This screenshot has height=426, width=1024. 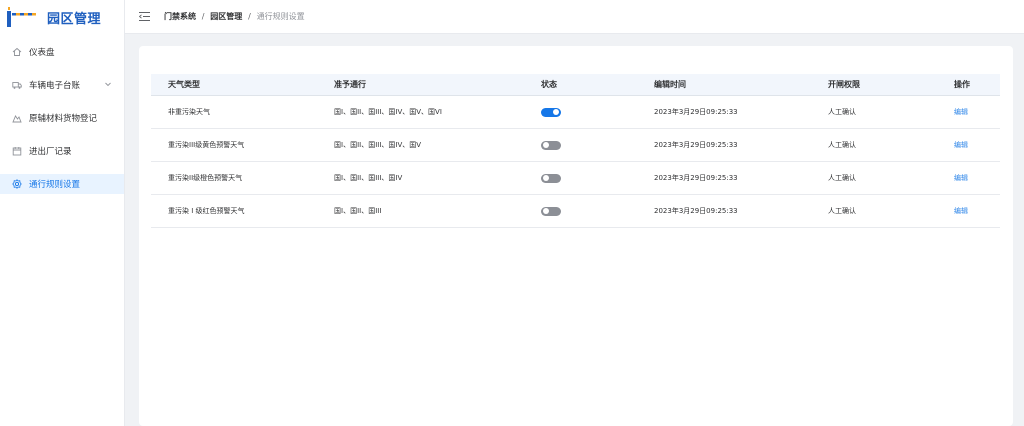 What do you see at coordinates (358, 211) in the screenshot?
I see `allowed-cell: 国I、国II、国III` at bounding box center [358, 211].